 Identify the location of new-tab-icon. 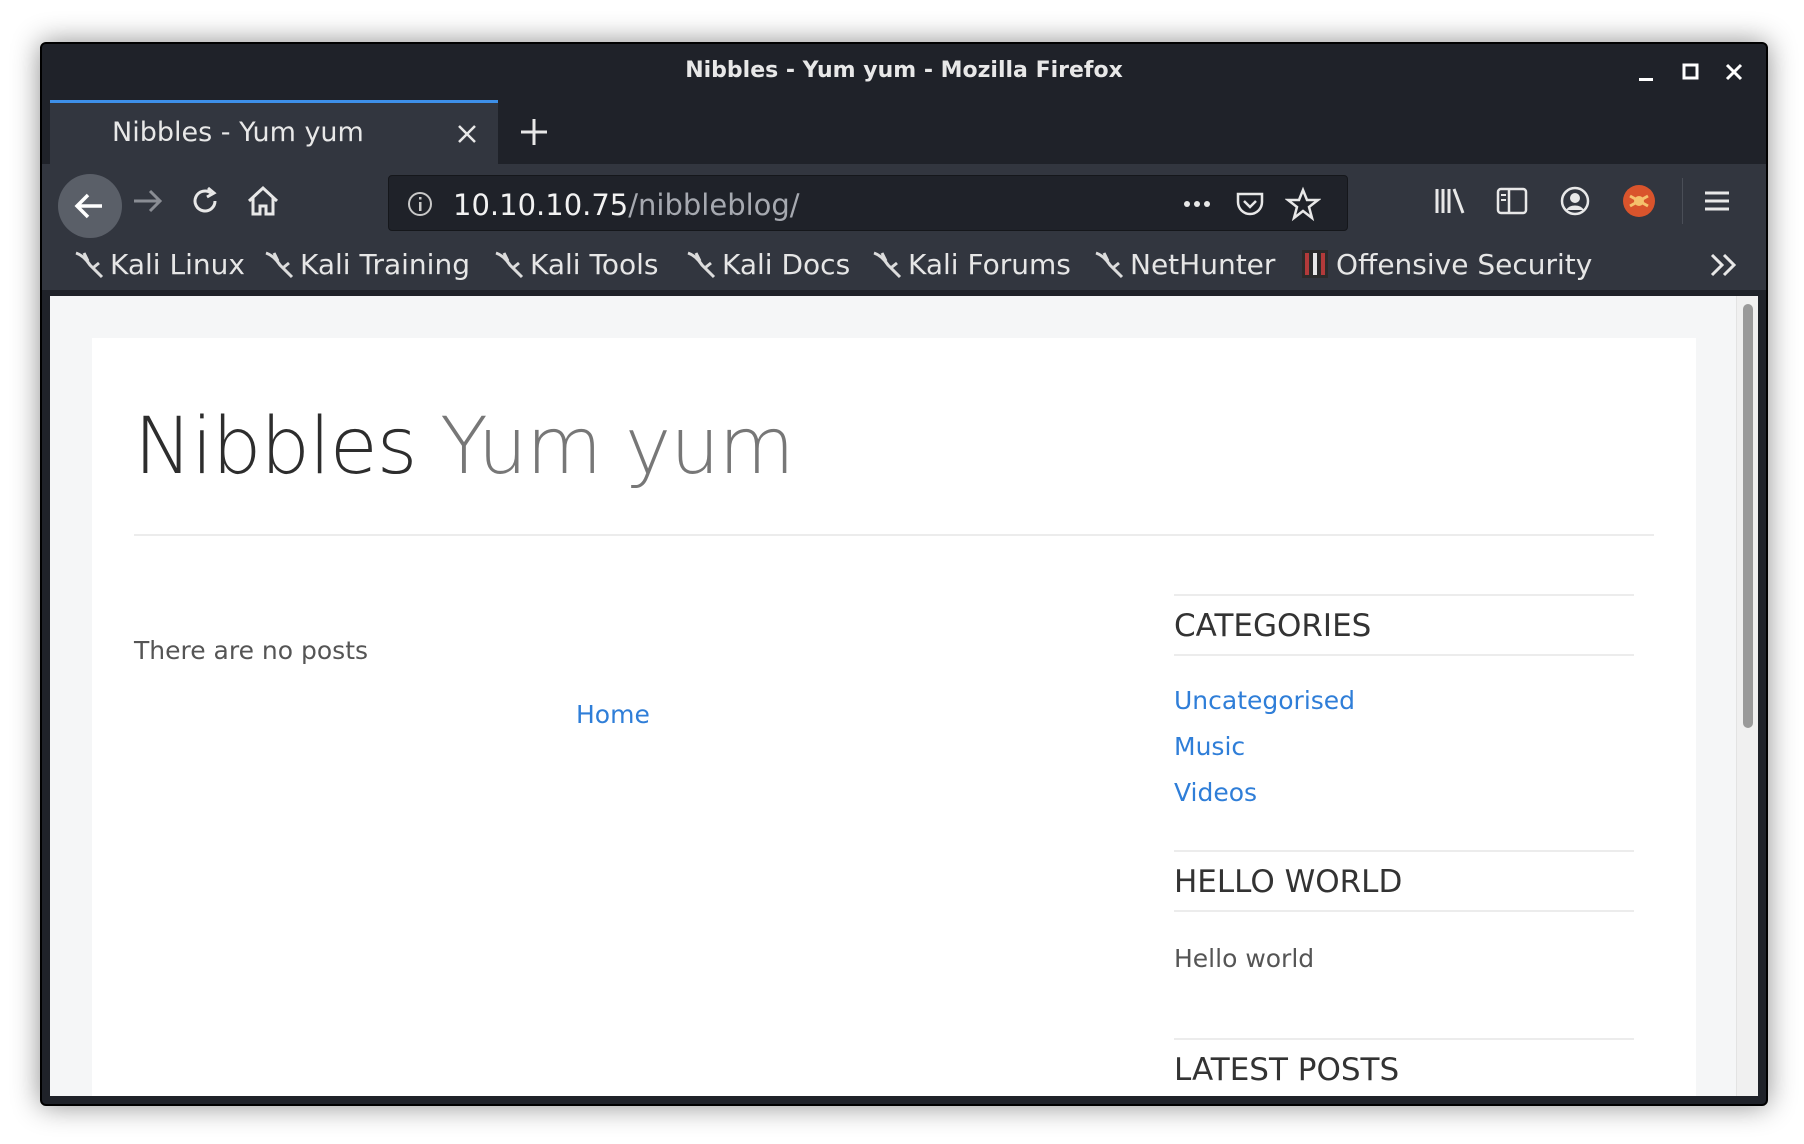
(534, 132).